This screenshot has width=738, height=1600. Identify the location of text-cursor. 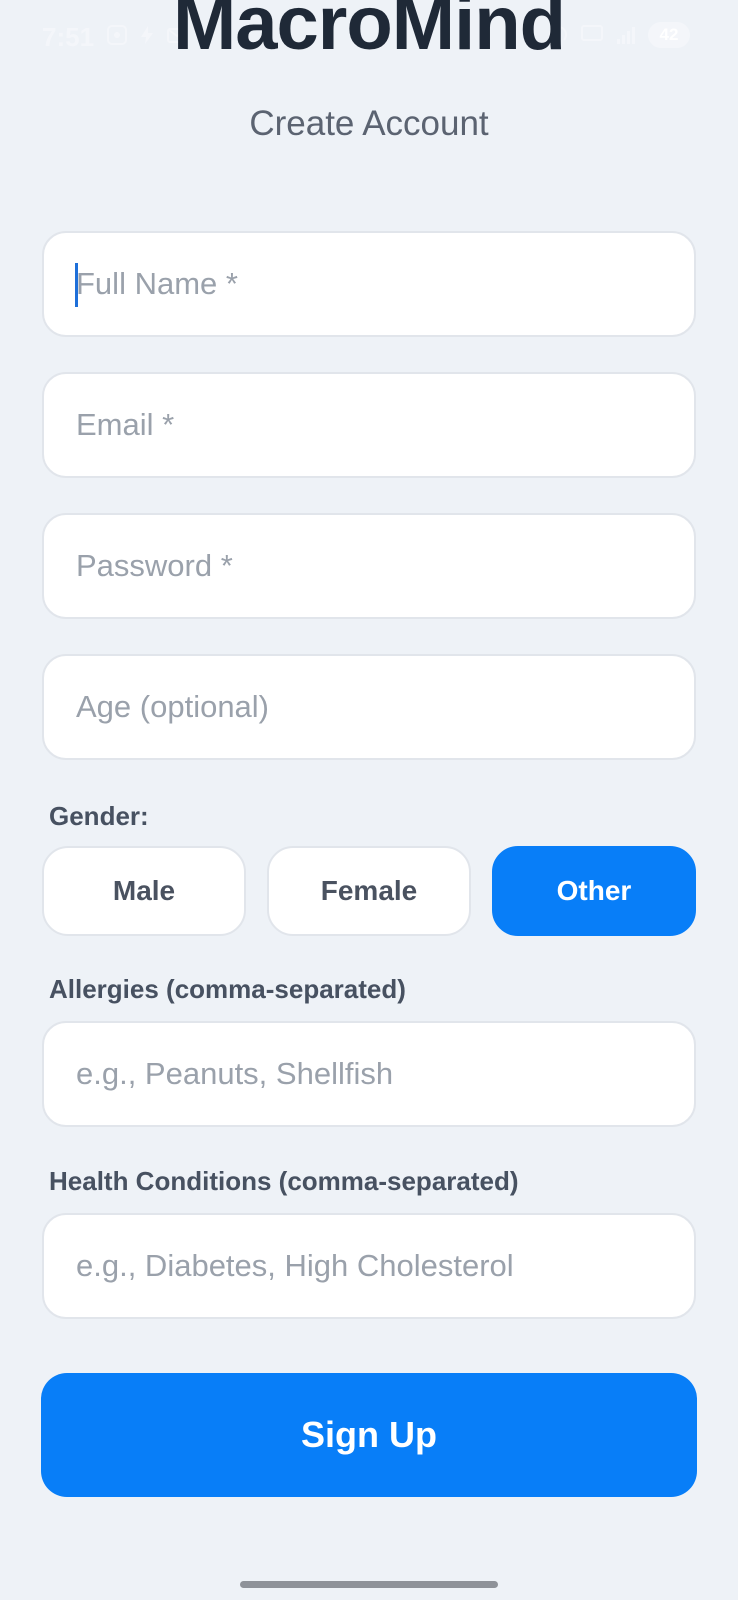
(76, 285).